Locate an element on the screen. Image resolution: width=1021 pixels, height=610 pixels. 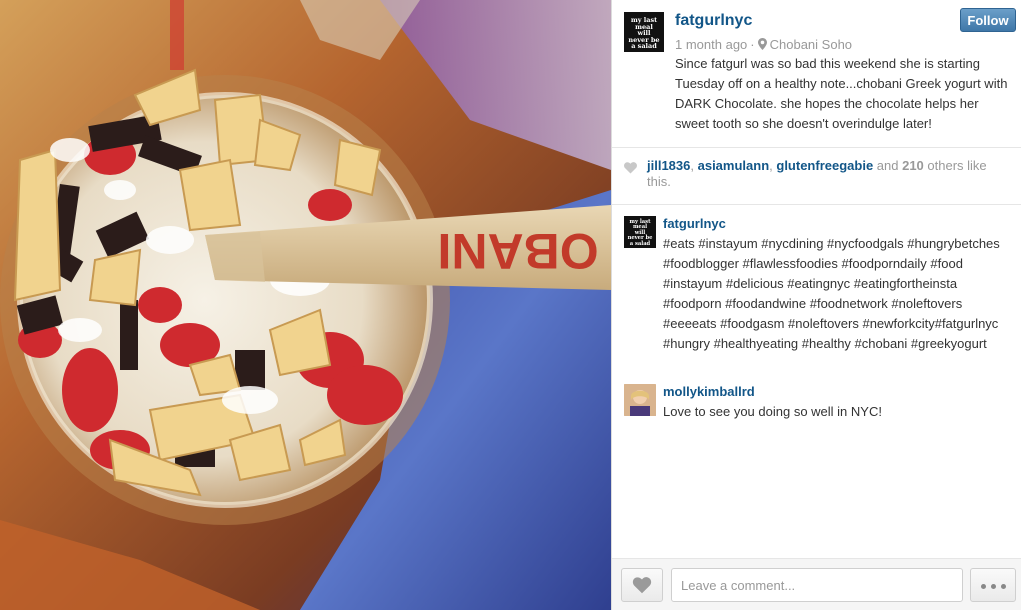
follow-button: Follow is located at coordinates (988, 20).